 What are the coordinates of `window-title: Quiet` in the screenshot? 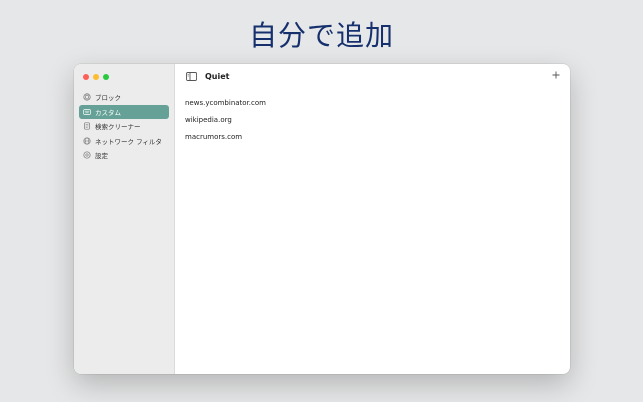 It's located at (217, 76).